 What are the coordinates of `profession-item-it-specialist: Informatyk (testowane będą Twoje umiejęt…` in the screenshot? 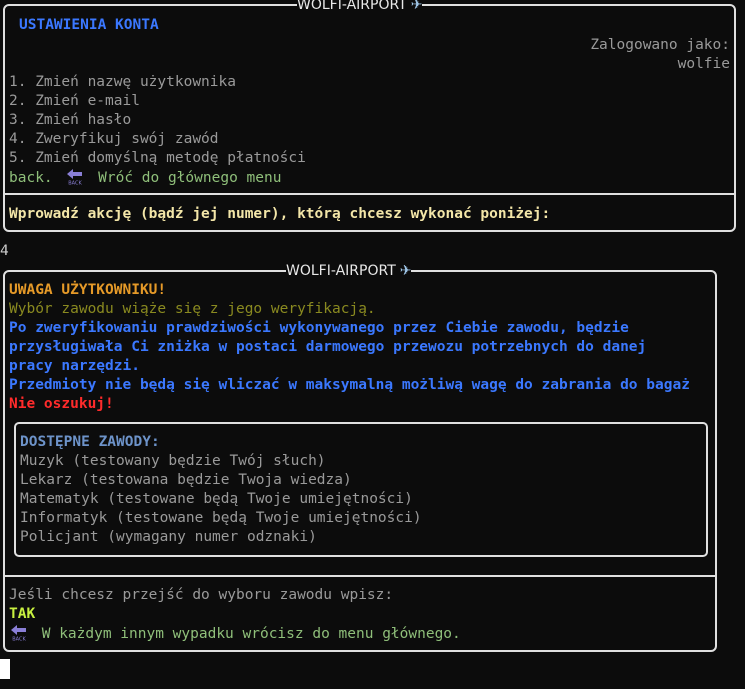 It's located at (221, 518).